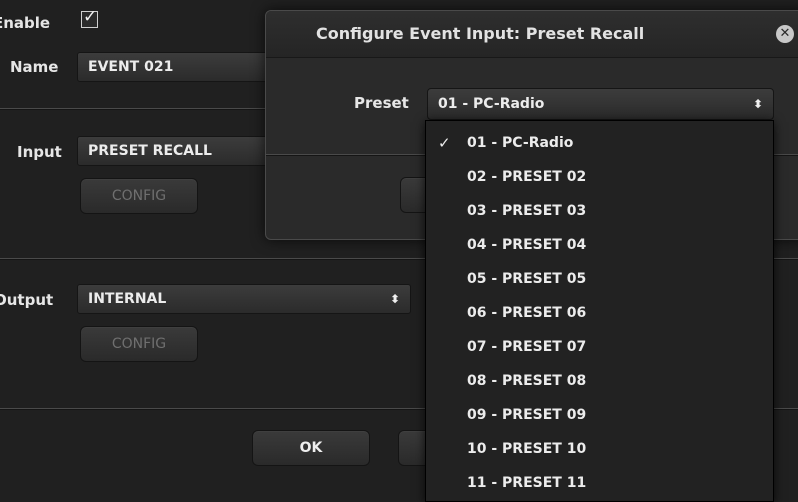 This screenshot has height=502, width=798. What do you see at coordinates (527, 245) in the screenshot?
I see `dropdown-item-label: 04 - PRESET 04` at bounding box center [527, 245].